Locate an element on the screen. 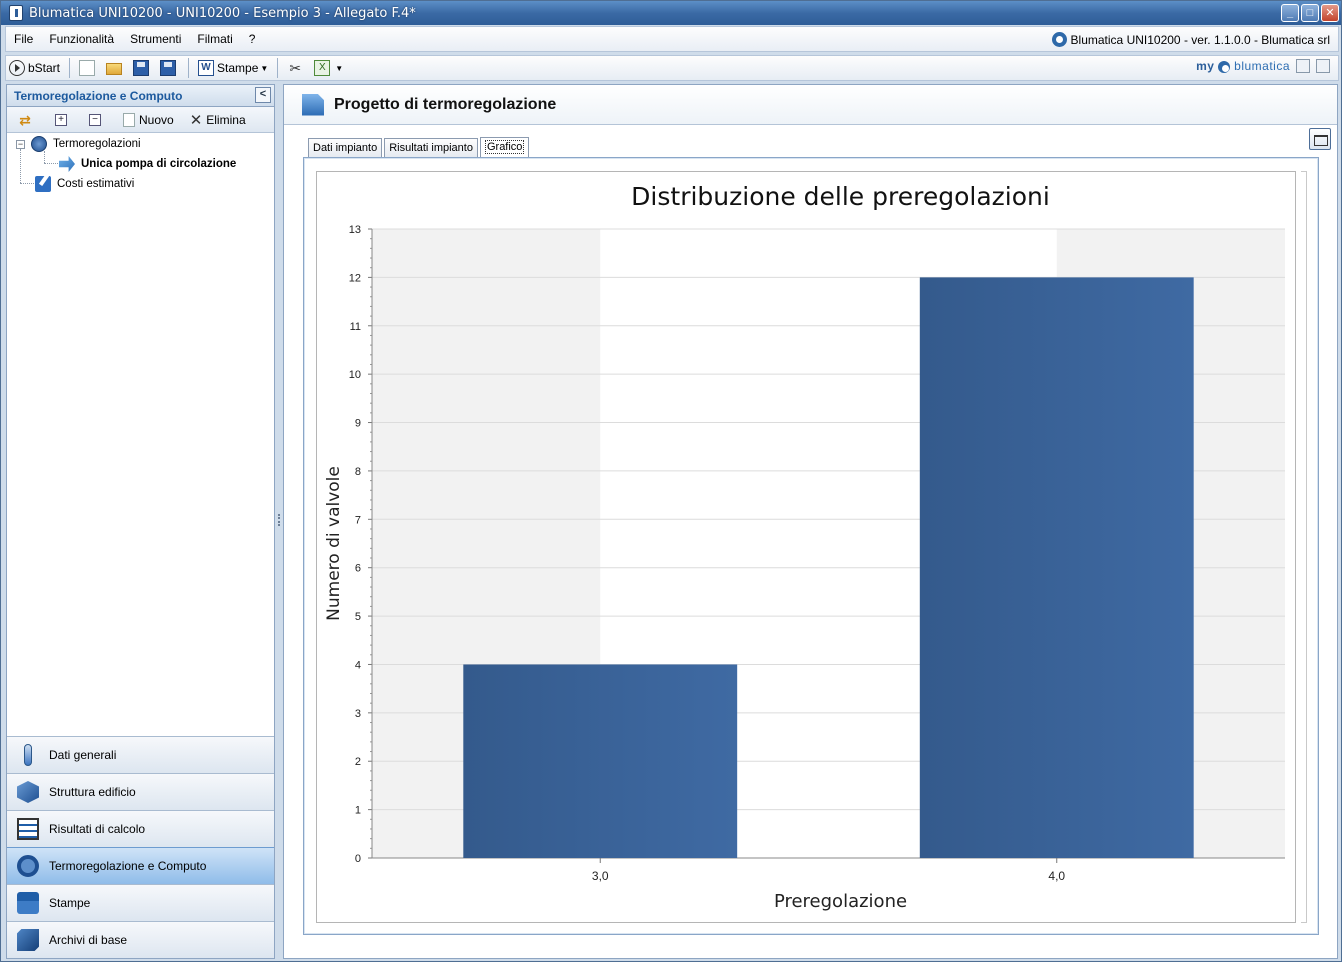 The height and width of the screenshot is (962, 1342). y-tick-label: 4 is located at coordinates (358, 665).